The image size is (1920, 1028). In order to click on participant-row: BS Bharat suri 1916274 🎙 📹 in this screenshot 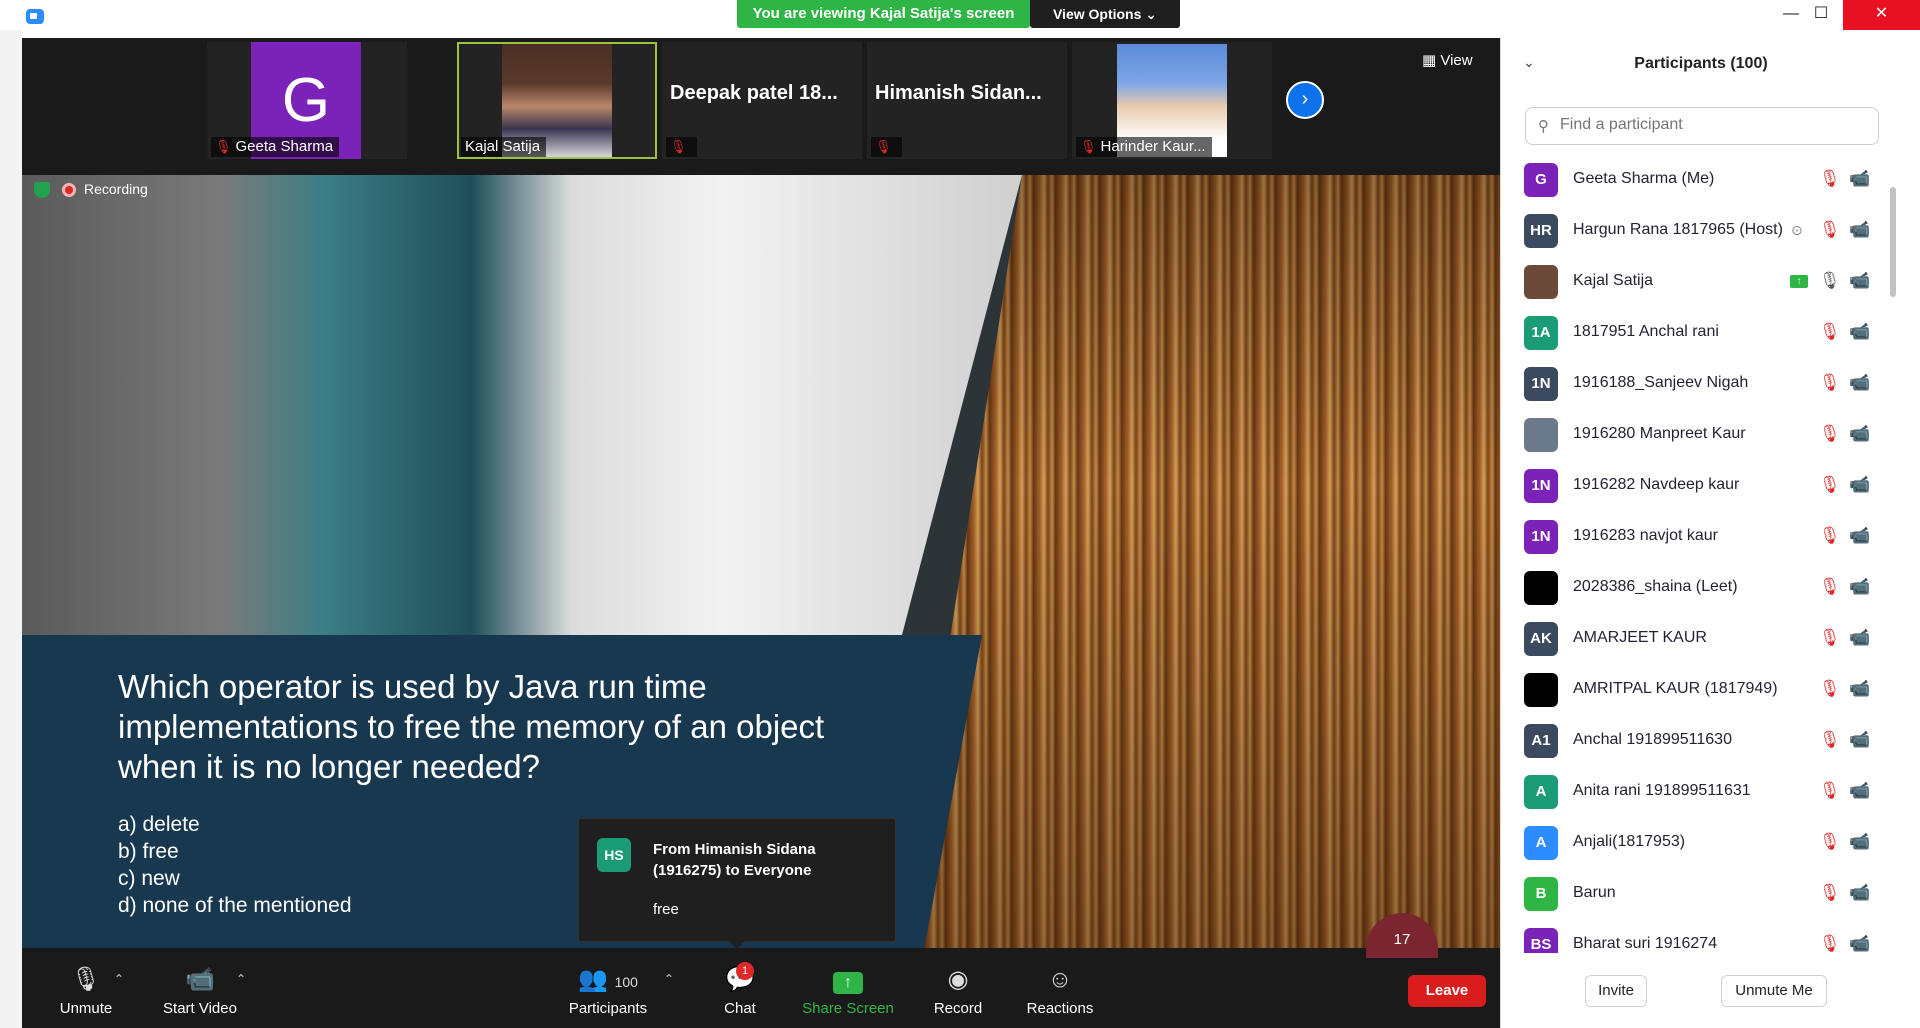, I will do `click(1694, 936)`.